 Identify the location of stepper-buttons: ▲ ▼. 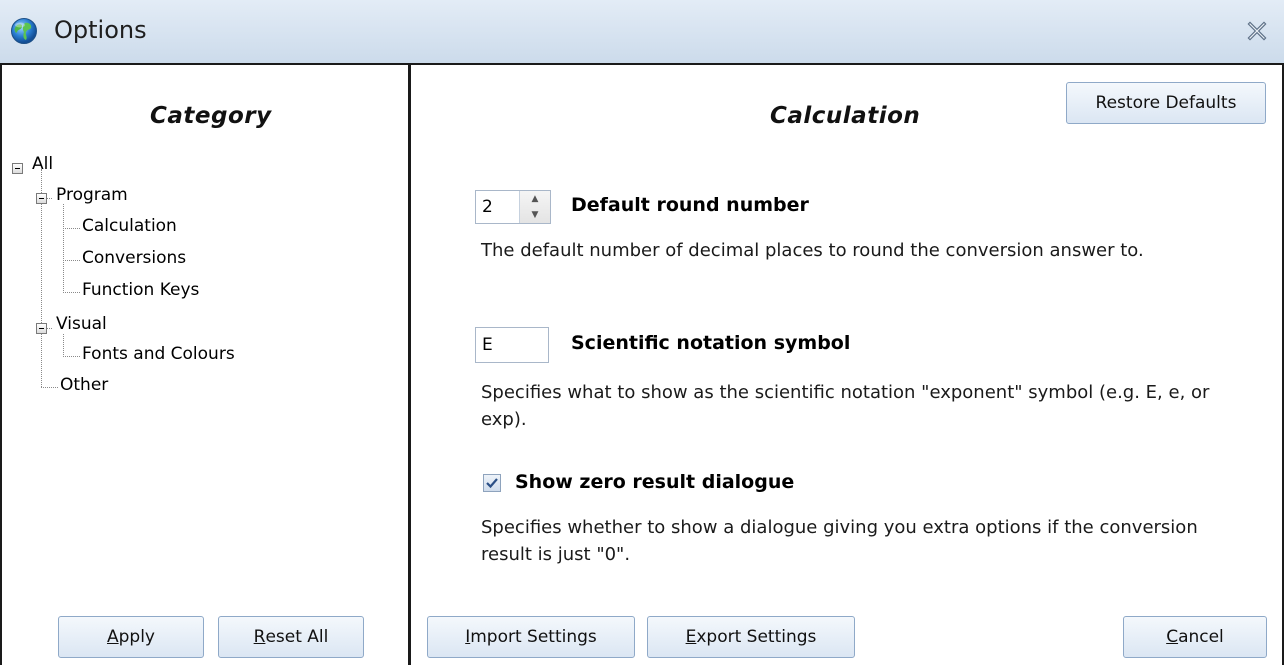
(534, 207).